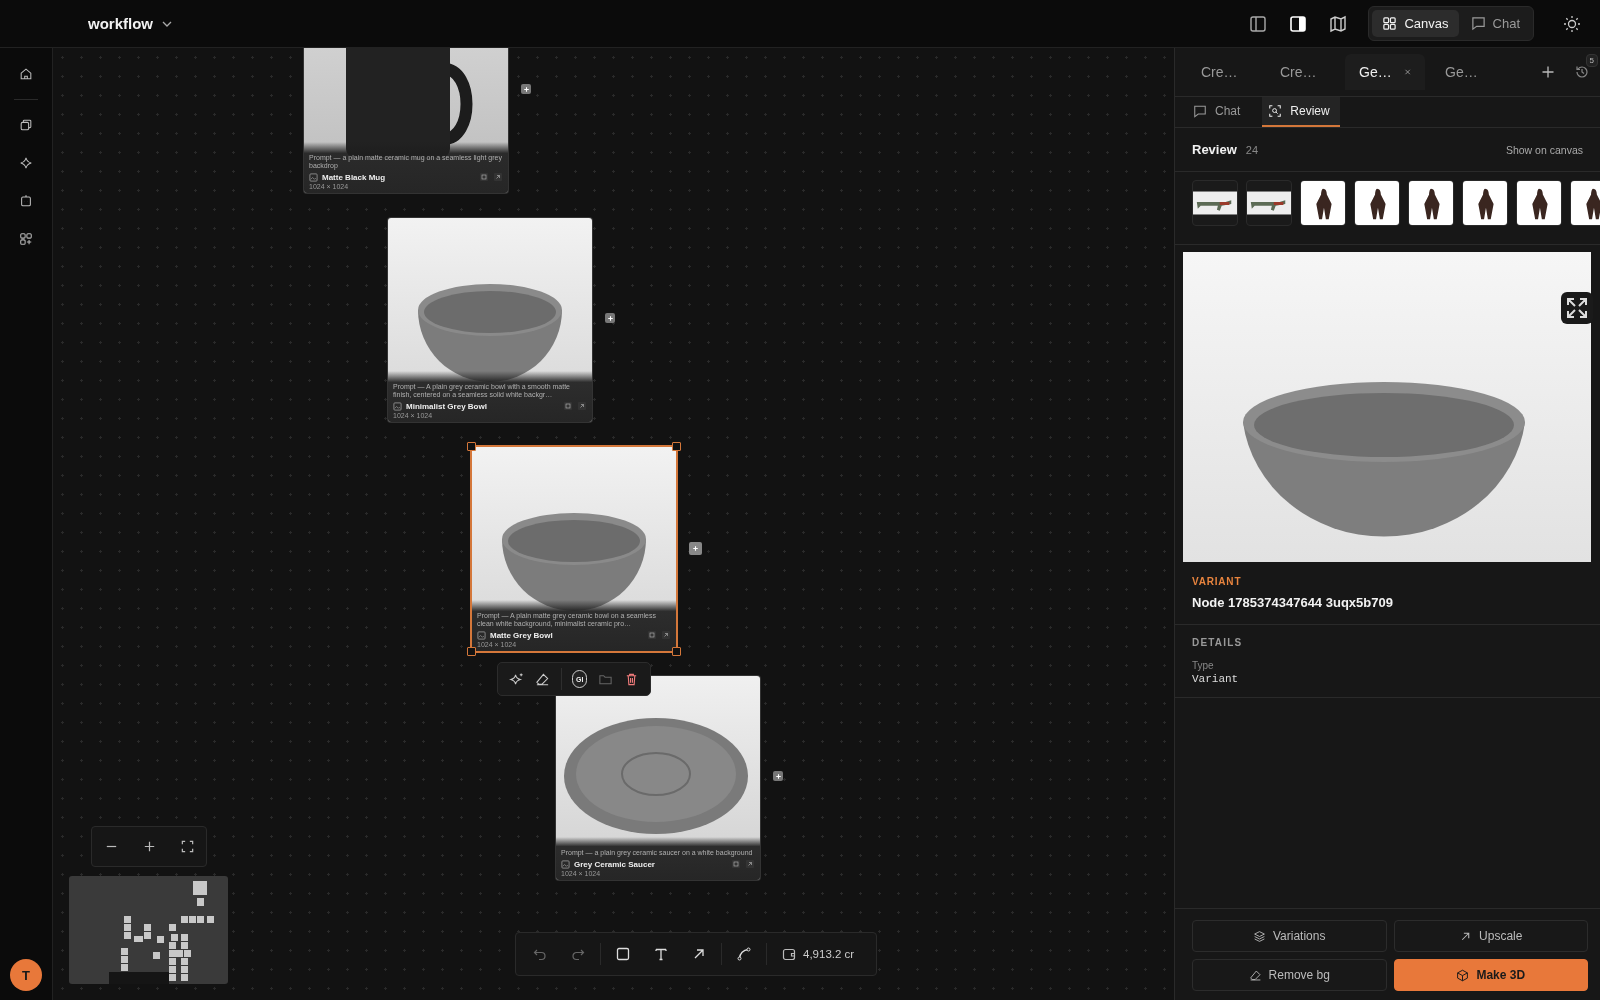  Describe the element at coordinates (1293, 602) in the screenshot. I see `node-name: Node 1785374347644 3uqx5b709` at that location.